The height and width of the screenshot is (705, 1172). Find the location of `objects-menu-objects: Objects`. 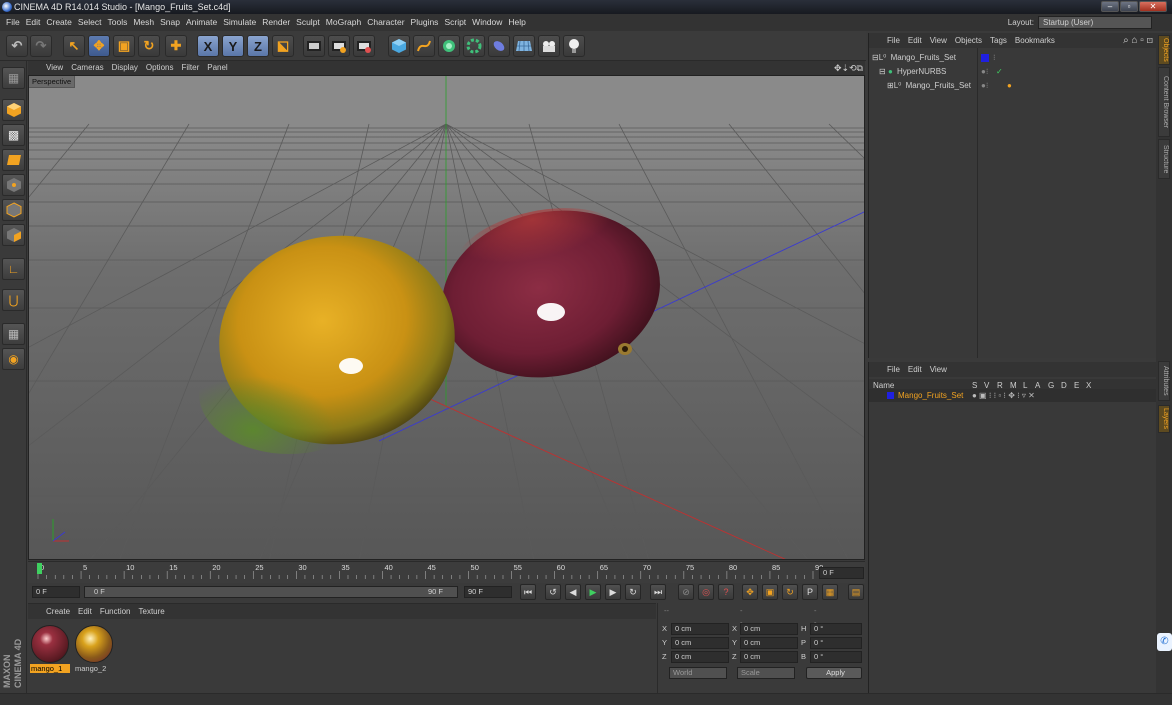

objects-menu-objects: Objects is located at coordinates (968, 40).